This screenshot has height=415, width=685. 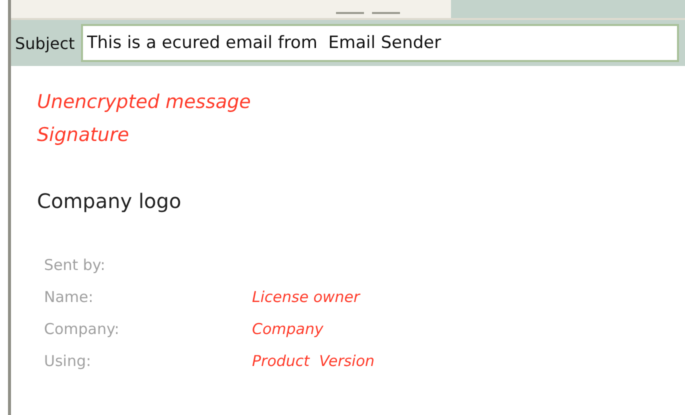 I want to click on field-value: License owner, so click(x=307, y=297).